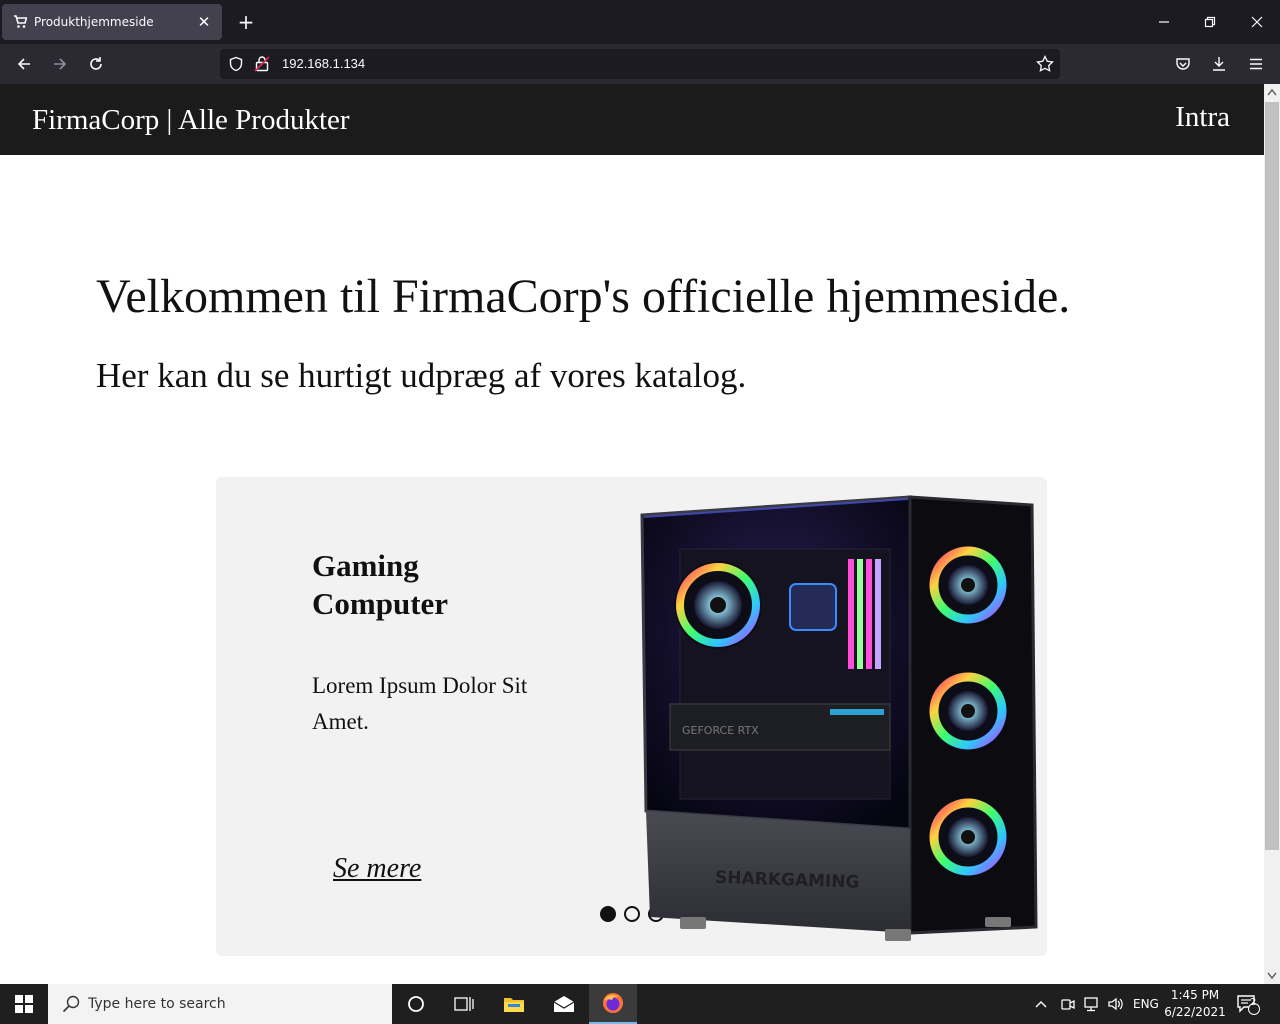 Image resolution: width=1280 pixels, height=1024 pixels. Describe the element at coordinates (1164, 22) in the screenshot. I see `minimize-icon` at that location.